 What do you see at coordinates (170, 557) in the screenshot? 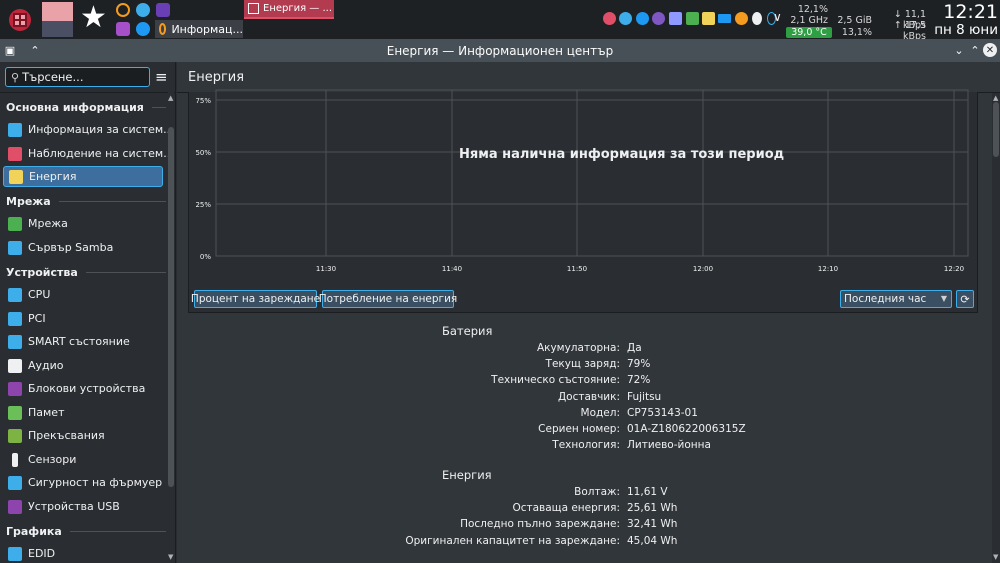
I see `sidebar-scroll-down-icon: ▼` at bounding box center [170, 557].